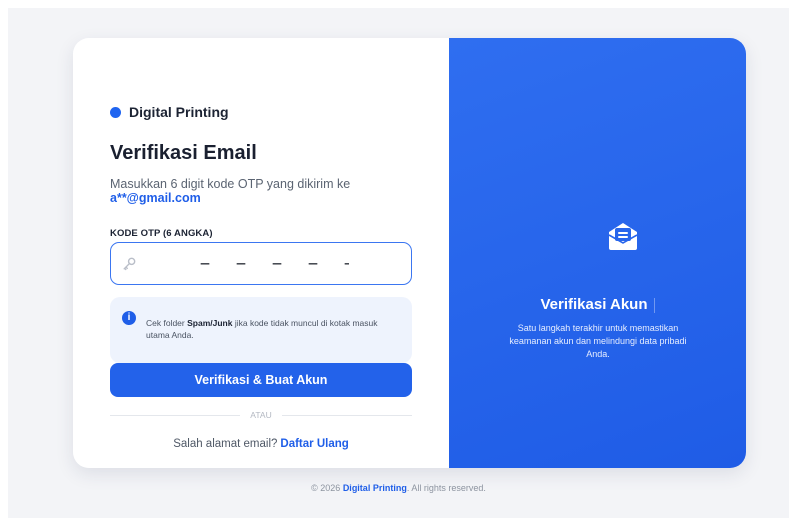 The height and width of the screenshot is (526, 797). Describe the element at coordinates (167, 323) in the screenshot. I see `info-text-prefix: Cek folder` at that location.